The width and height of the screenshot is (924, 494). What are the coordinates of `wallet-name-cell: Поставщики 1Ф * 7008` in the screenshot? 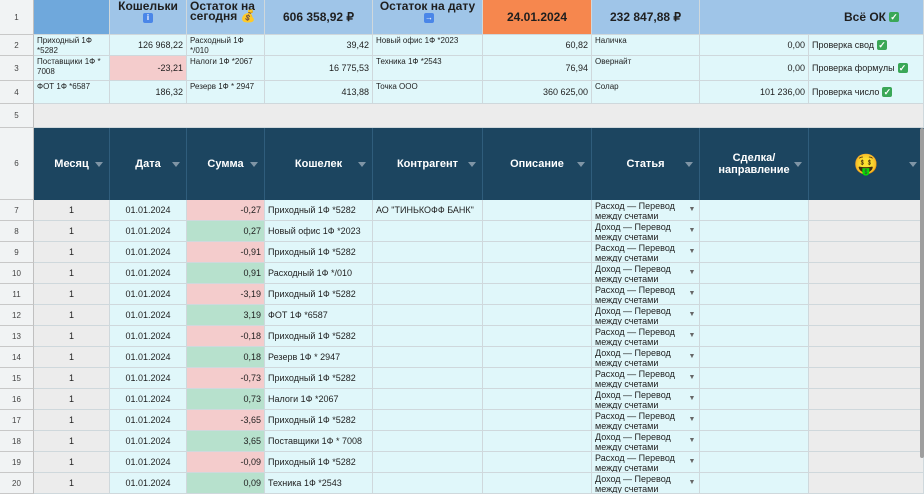 It's located at (72, 68).